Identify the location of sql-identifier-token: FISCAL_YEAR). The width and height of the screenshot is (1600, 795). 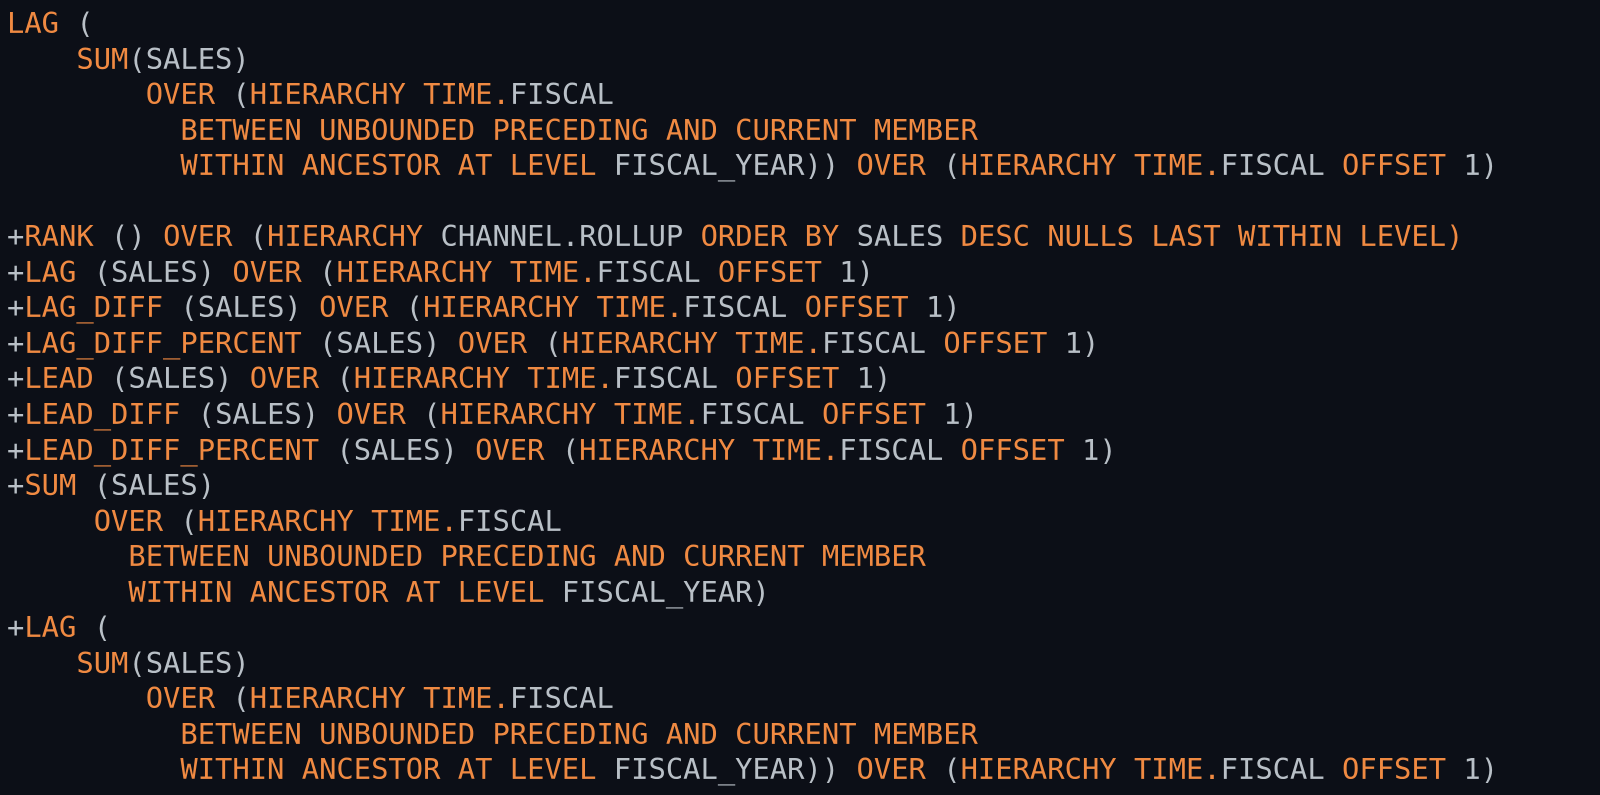
(657, 591).